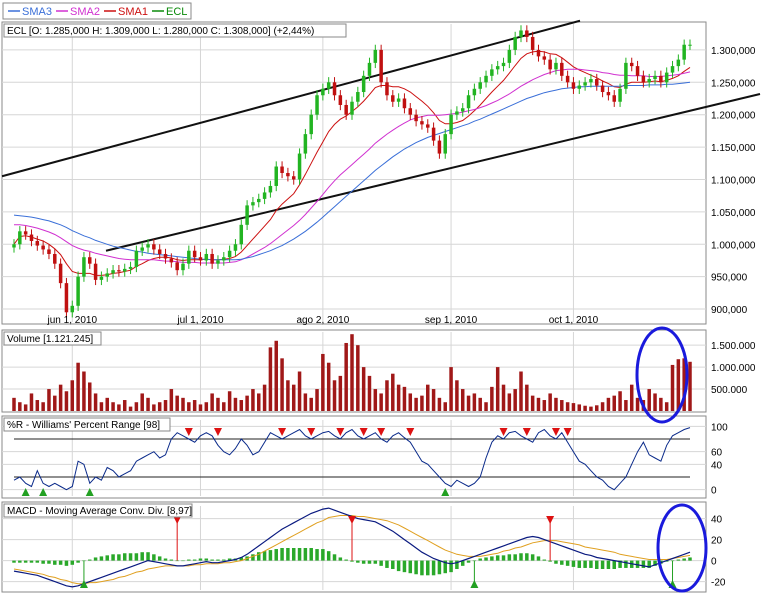 The image size is (763, 599). What do you see at coordinates (176, 12) in the screenshot?
I see `legend-label-ecl: ECL` at bounding box center [176, 12].